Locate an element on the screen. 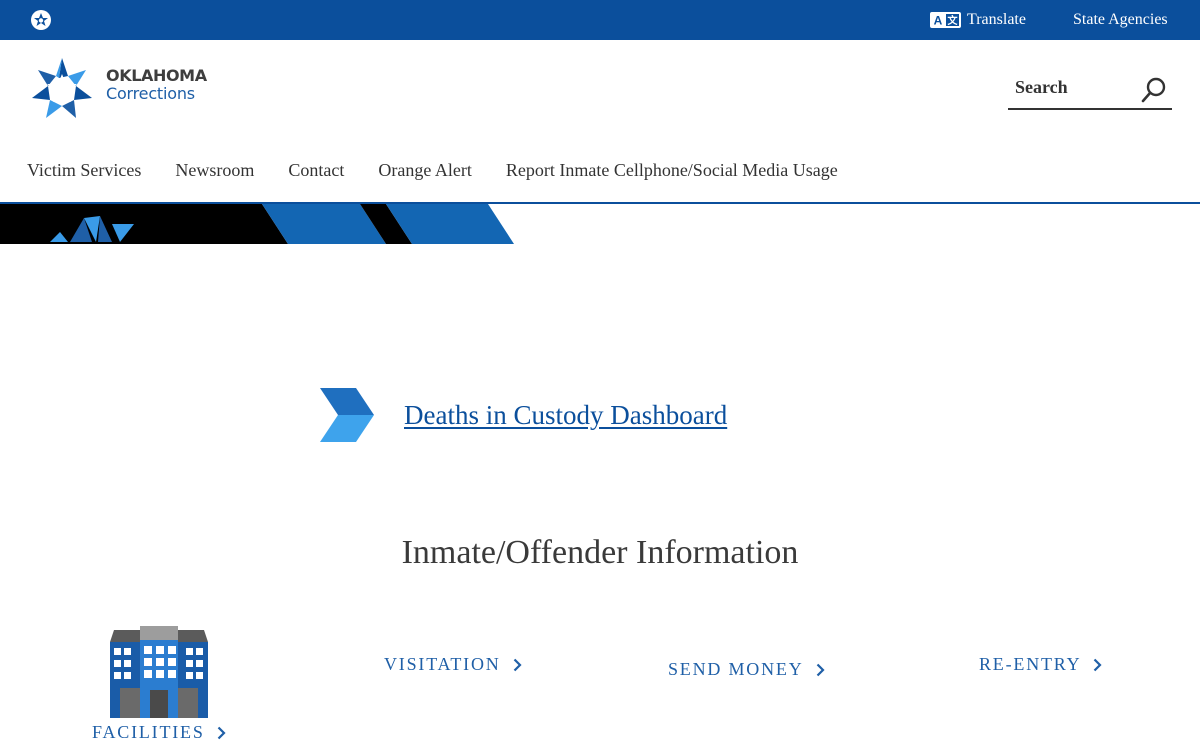 The image size is (1200, 750). corrections-star-icon is located at coordinates (62, 88).